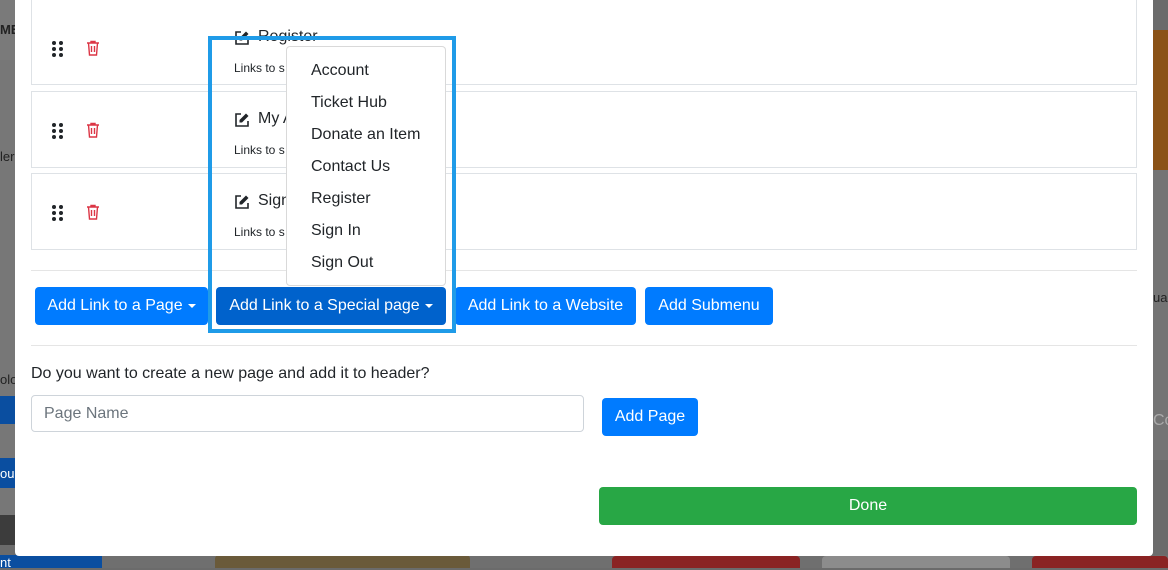 The height and width of the screenshot is (570, 1168). What do you see at coordinates (584, 129) in the screenshot?
I see `link-row: My A Links to s` at bounding box center [584, 129].